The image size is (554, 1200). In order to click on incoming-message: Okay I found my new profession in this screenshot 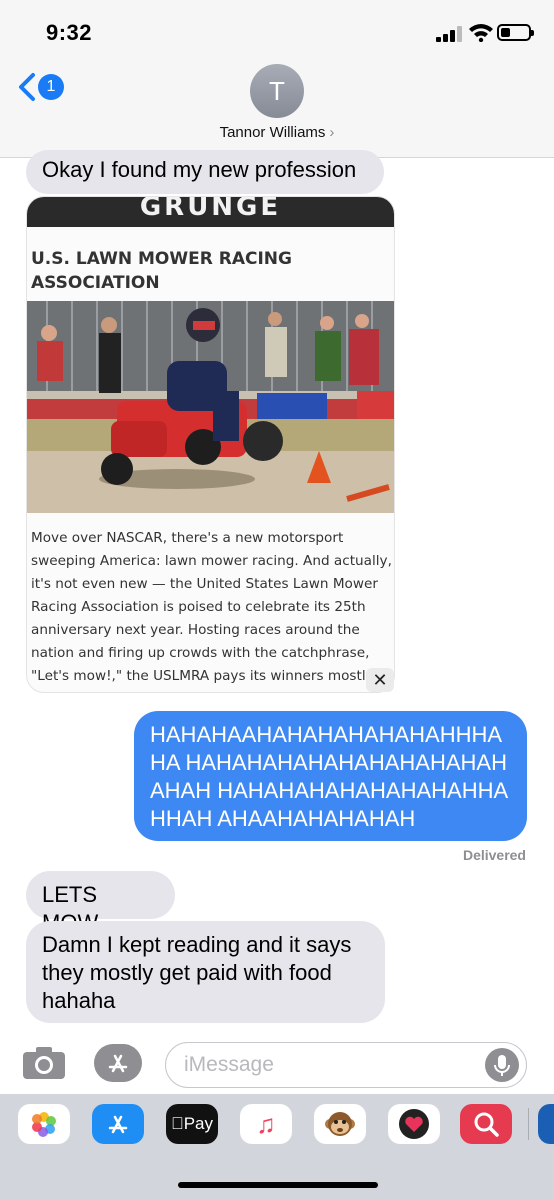, I will do `click(205, 172)`.